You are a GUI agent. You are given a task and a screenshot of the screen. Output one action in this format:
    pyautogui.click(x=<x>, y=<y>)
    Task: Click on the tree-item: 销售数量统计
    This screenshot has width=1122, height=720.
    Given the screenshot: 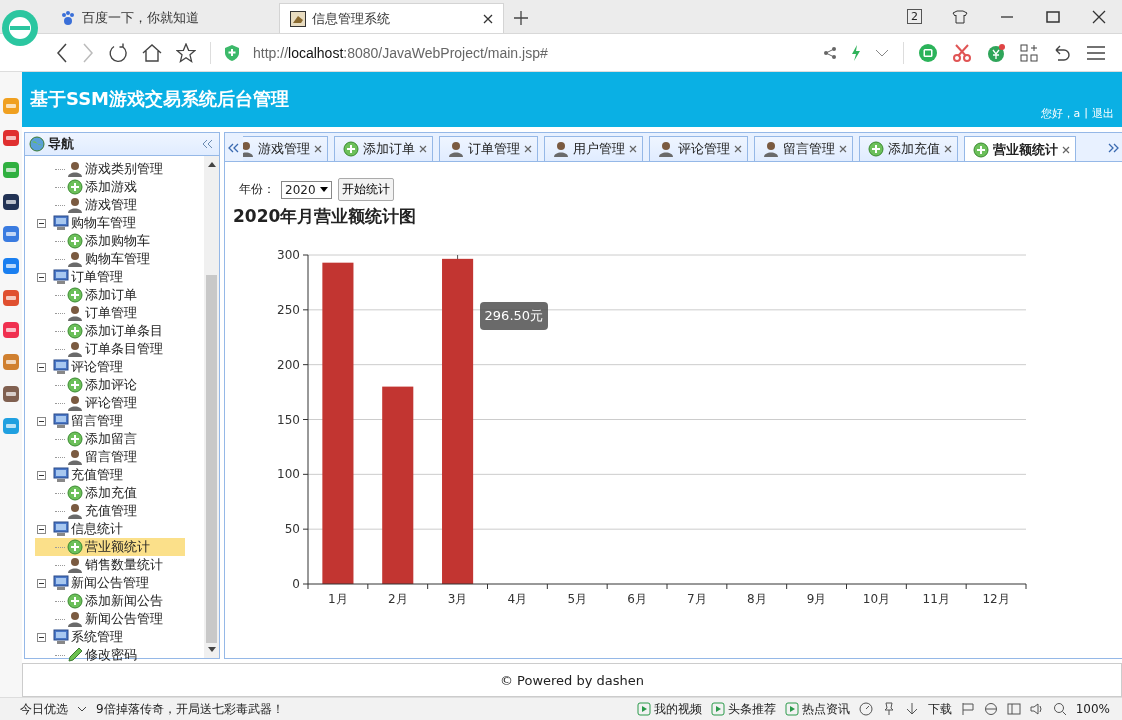 What is the action you would take?
    pyautogui.click(x=114, y=565)
    